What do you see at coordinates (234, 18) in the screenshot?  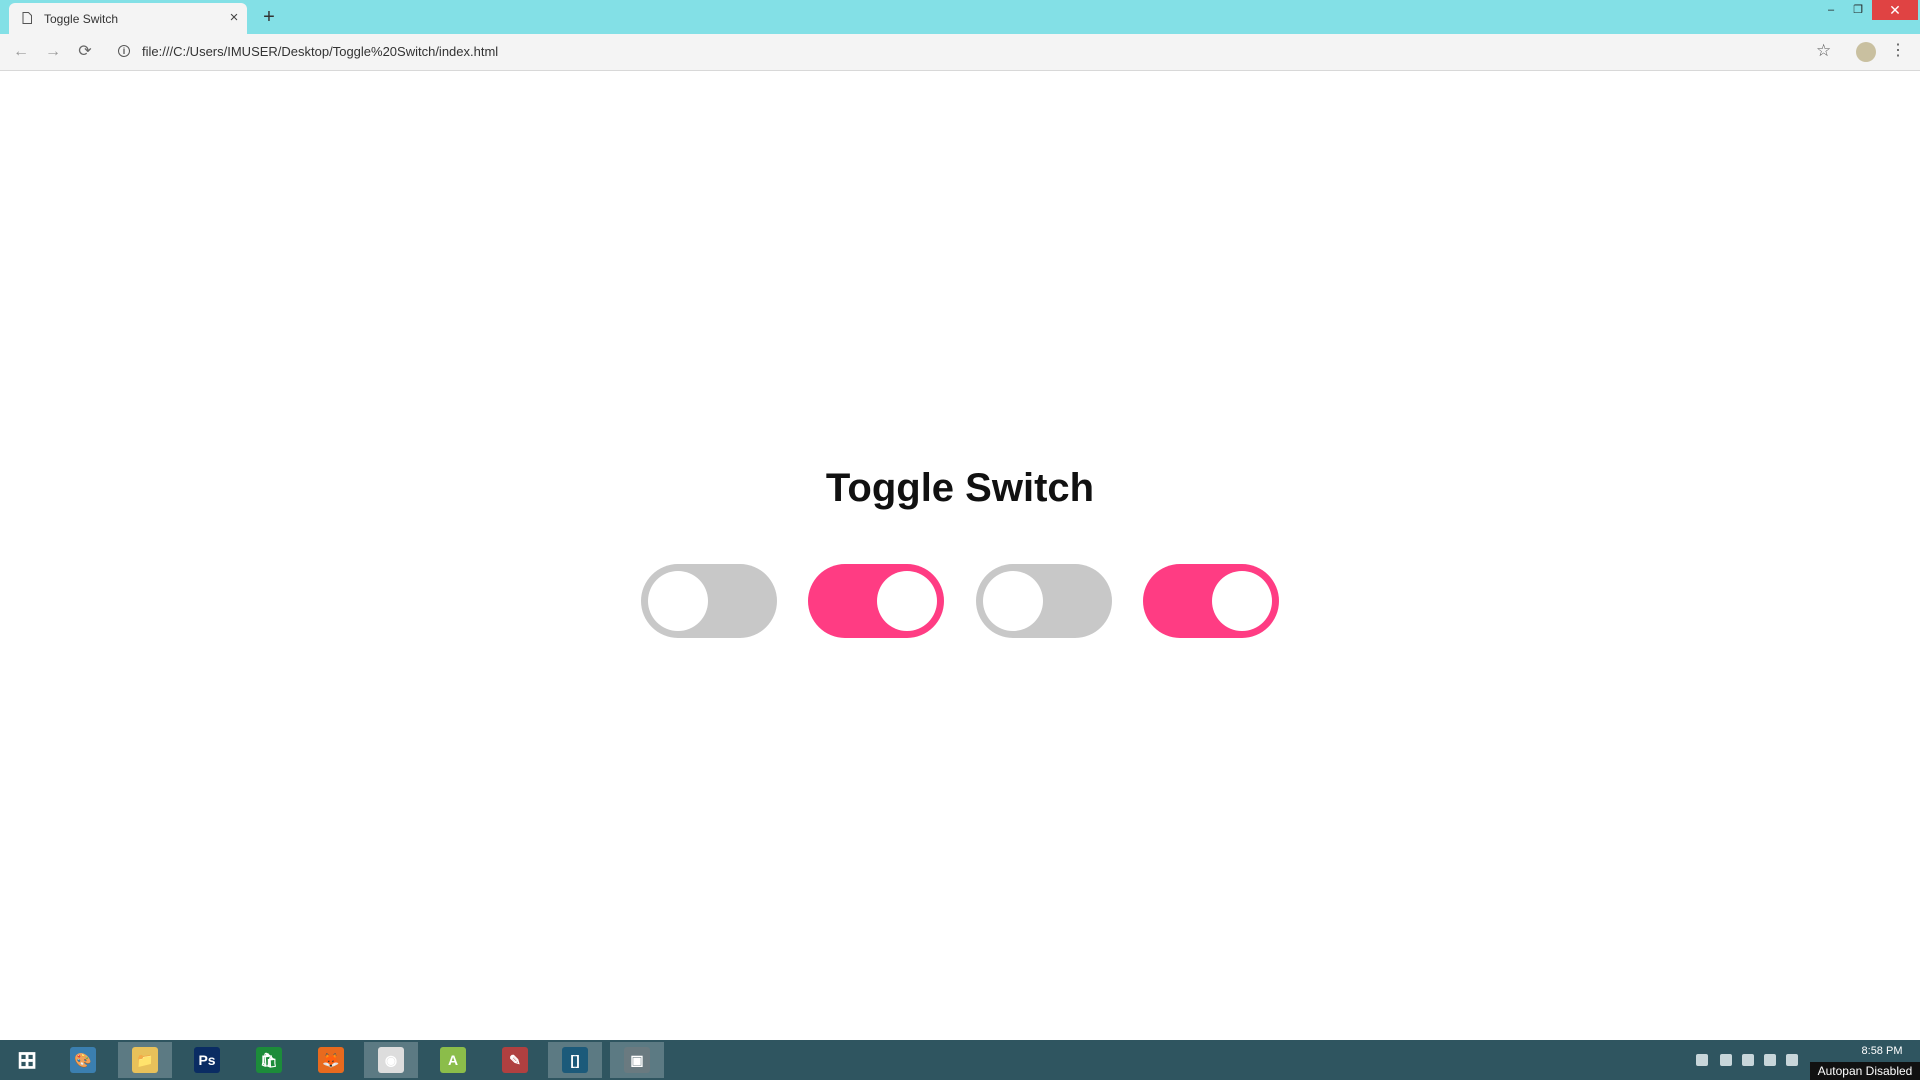 I see `tab-close-icon: ×` at bounding box center [234, 18].